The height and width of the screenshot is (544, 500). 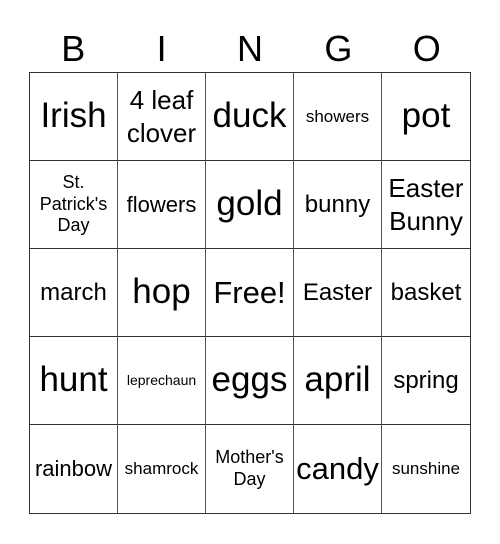 I want to click on bingo-cell: hunt, so click(x=74, y=381).